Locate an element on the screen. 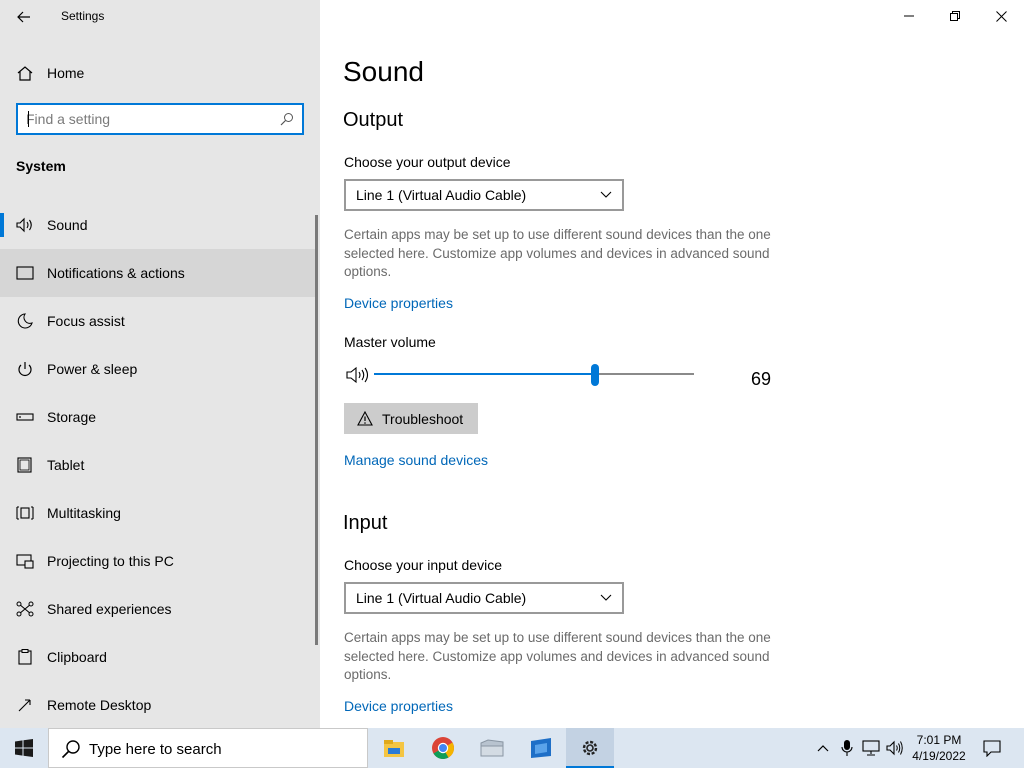 This screenshot has height=768, width=1024. sidebar-item-label: Notifications & actions is located at coordinates (116, 273).